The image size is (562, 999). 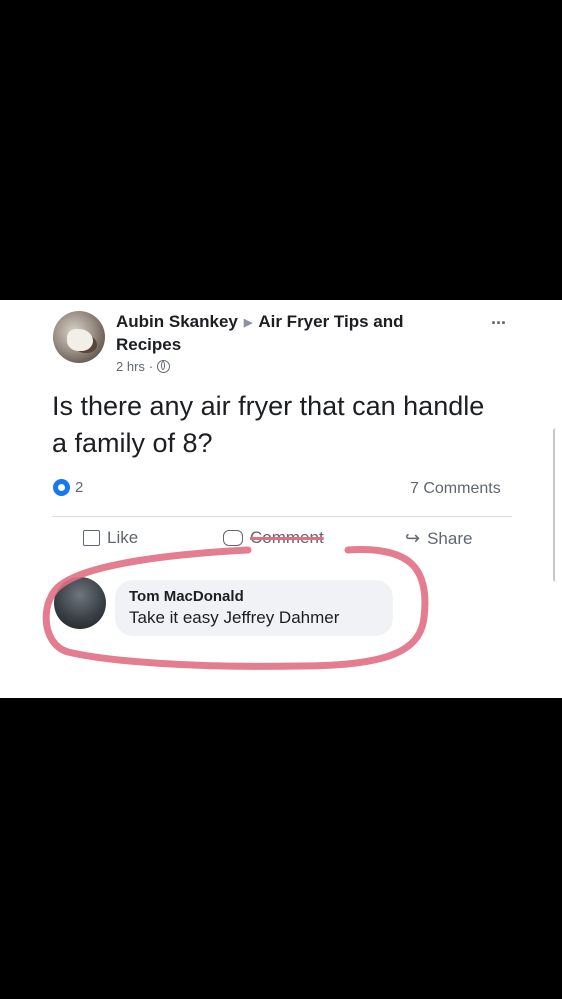 What do you see at coordinates (79, 337) in the screenshot?
I see `author-avatar` at bounding box center [79, 337].